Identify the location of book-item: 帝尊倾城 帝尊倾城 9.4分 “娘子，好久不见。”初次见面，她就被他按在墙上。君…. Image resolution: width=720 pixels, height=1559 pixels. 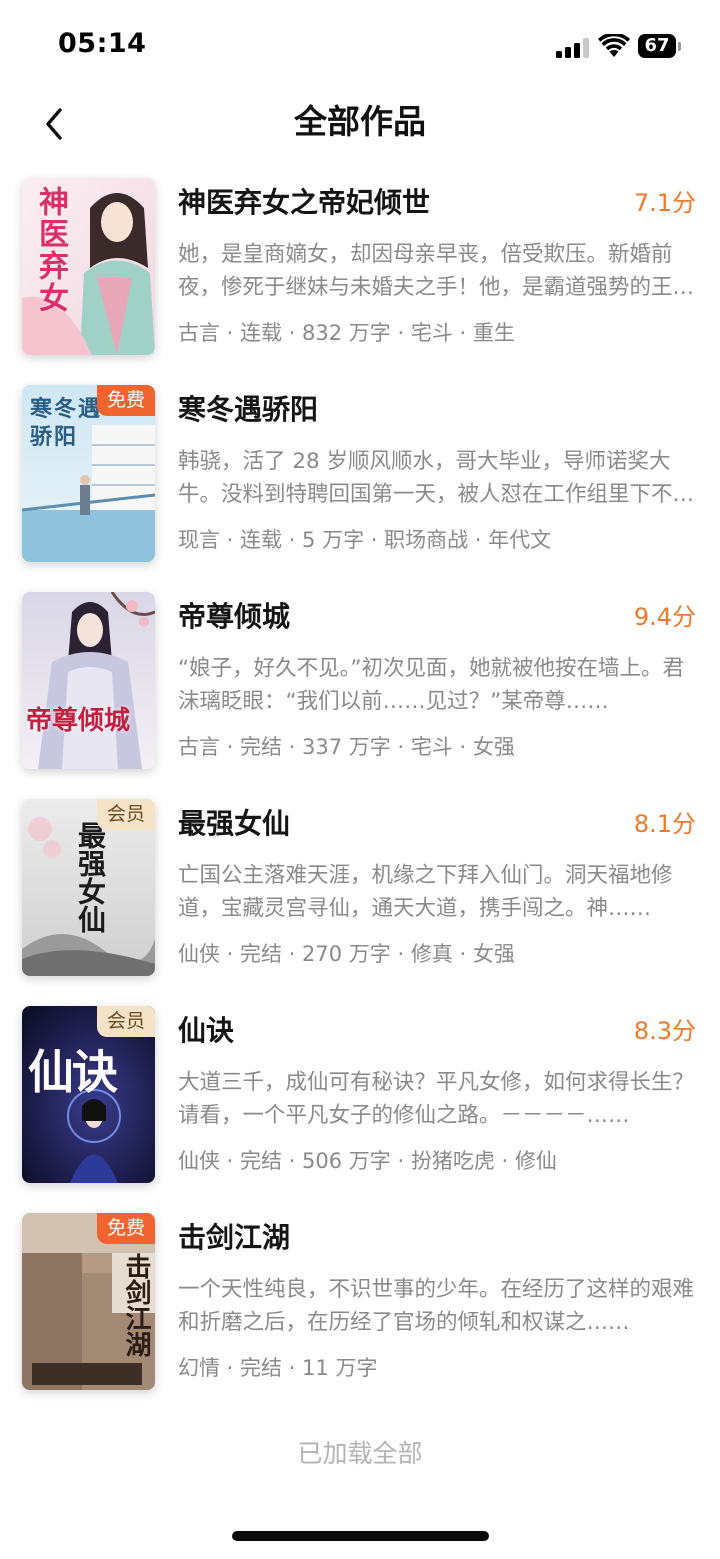
(360, 693).